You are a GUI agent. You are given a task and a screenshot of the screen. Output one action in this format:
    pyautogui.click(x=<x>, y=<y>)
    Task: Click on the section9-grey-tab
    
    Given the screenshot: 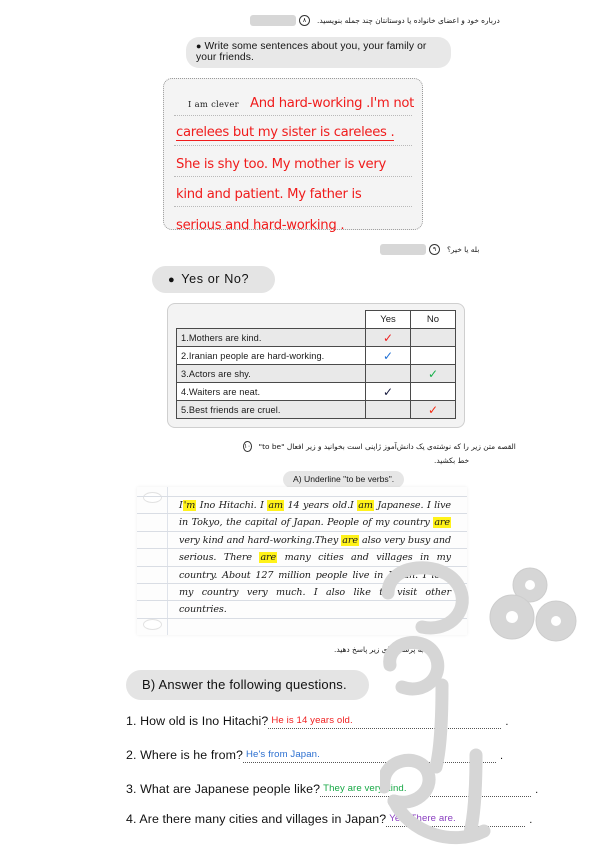 What is the action you would take?
    pyautogui.click(x=403, y=249)
    